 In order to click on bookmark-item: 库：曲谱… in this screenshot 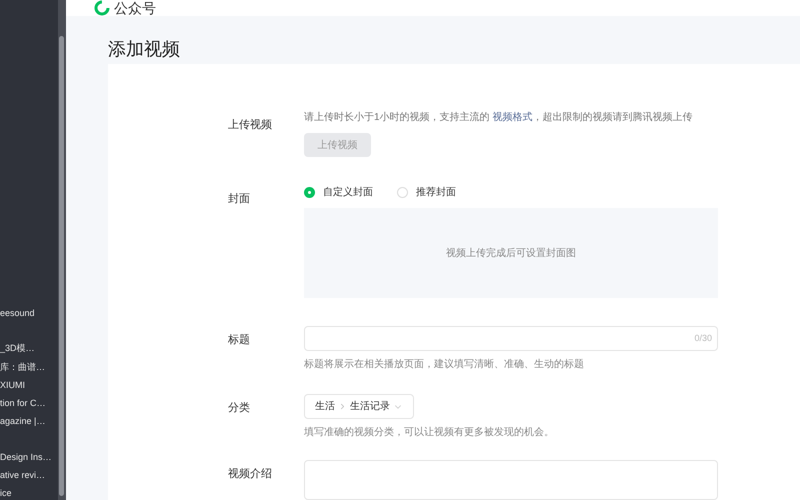, I will do `click(22, 367)`.